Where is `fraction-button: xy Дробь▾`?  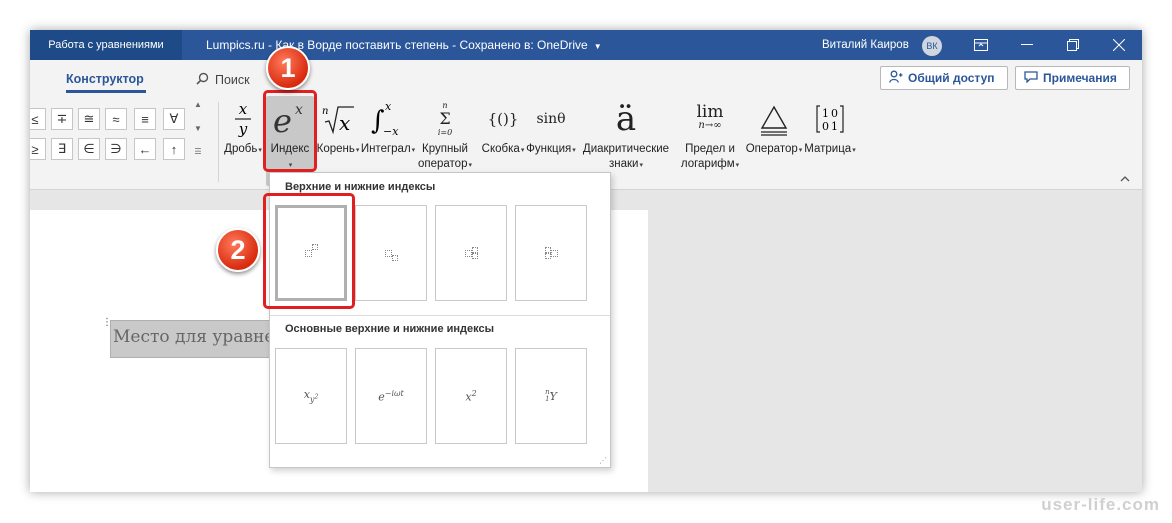
fraction-button: xy Дробь▾ is located at coordinates (243, 141).